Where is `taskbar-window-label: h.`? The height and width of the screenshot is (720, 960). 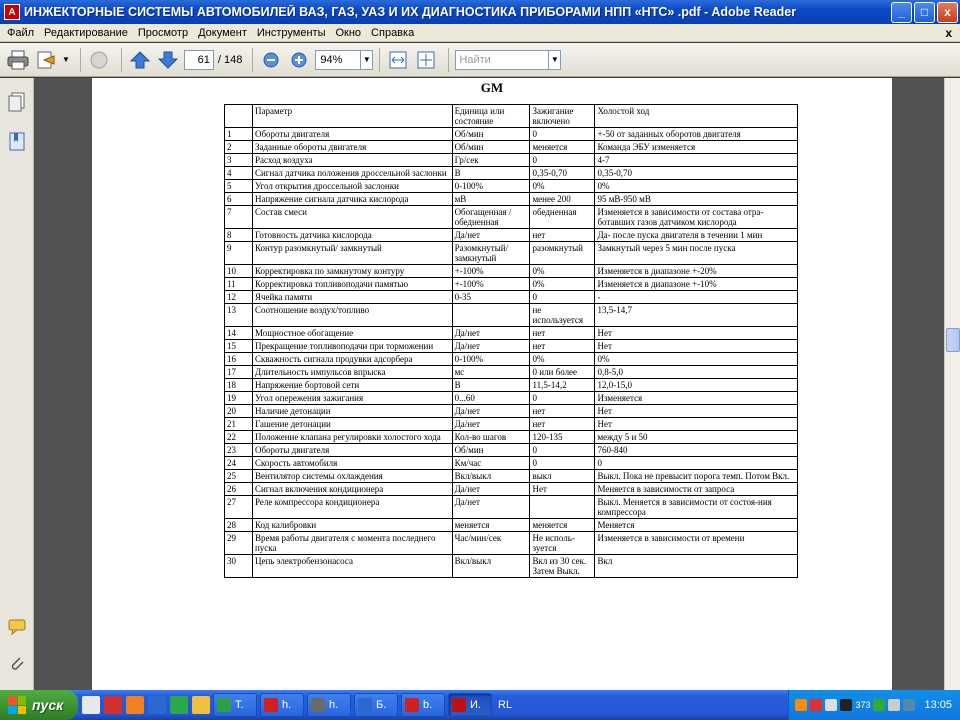 taskbar-window-label: h. is located at coordinates (334, 705).